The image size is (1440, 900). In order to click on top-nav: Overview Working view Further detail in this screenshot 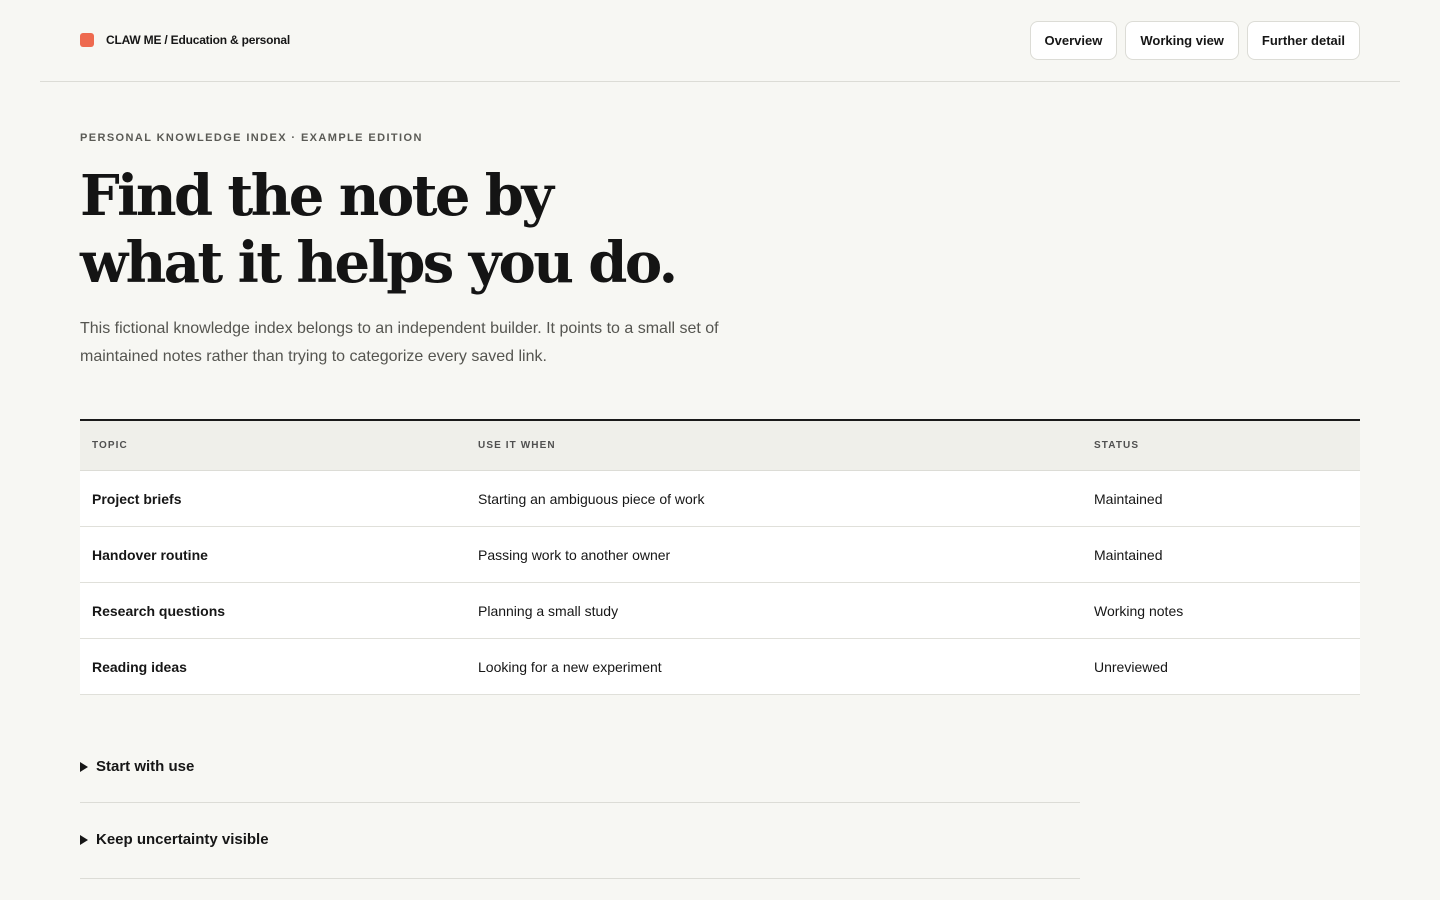, I will do `click(1194, 40)`.